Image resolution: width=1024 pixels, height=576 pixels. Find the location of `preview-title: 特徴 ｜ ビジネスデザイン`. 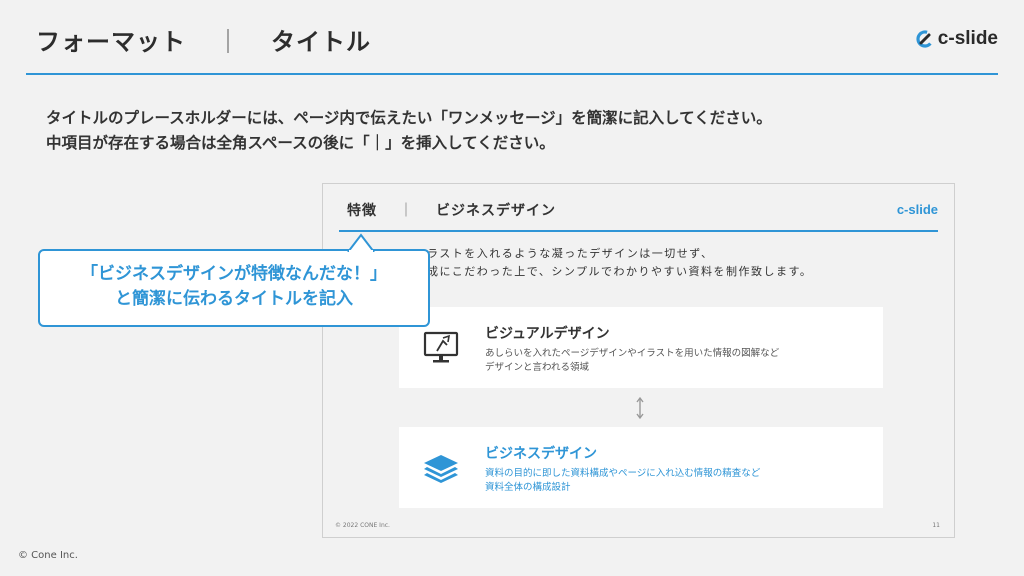

preview-title: 特徴 ｜ ビジネスデザイン is located at coordinates (451, 210).